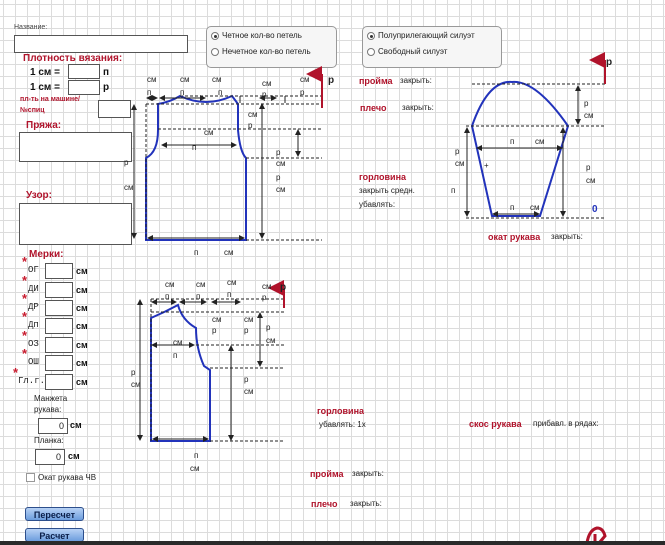 The width and height of the screenshot is (665, 545). I want to click on front-r-8: р, so click(268, 327).